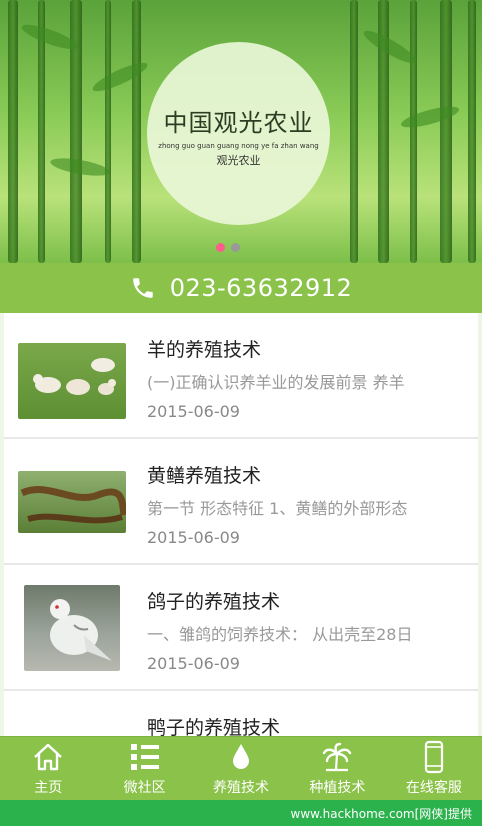 This screenshot has height=826, width=482. Describe the element at coordinates (144, 757) in the screenshot. I see `list-icon` at that location.